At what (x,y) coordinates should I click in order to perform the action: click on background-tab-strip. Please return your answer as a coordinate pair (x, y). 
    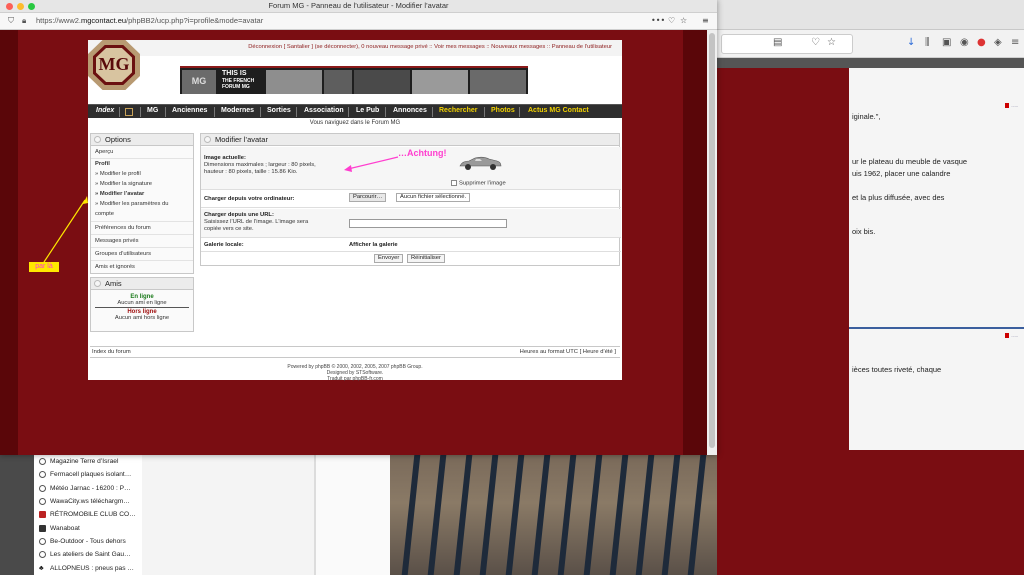
    Looking at the image, I should click on (870, 15).